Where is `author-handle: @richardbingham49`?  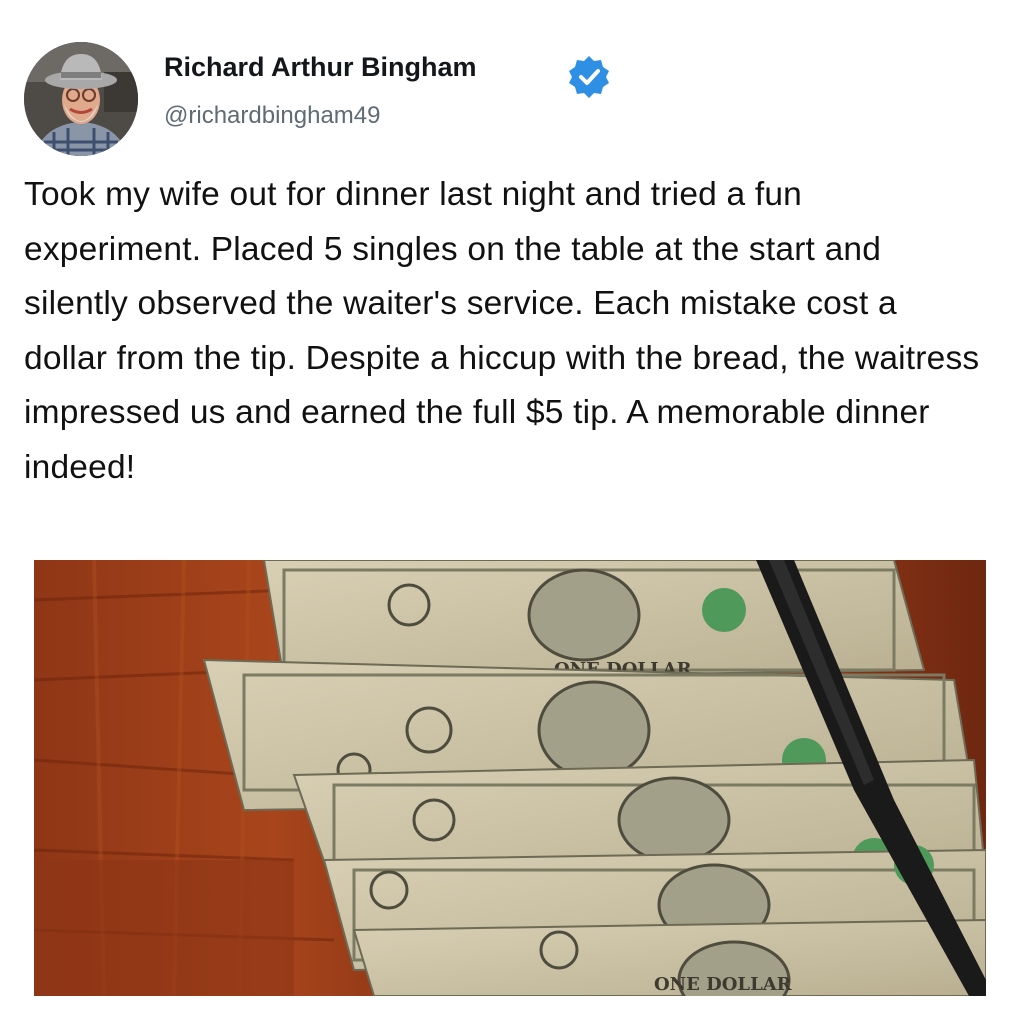
author-handle: @richardbingham49 is located at coordinates (272, 116).